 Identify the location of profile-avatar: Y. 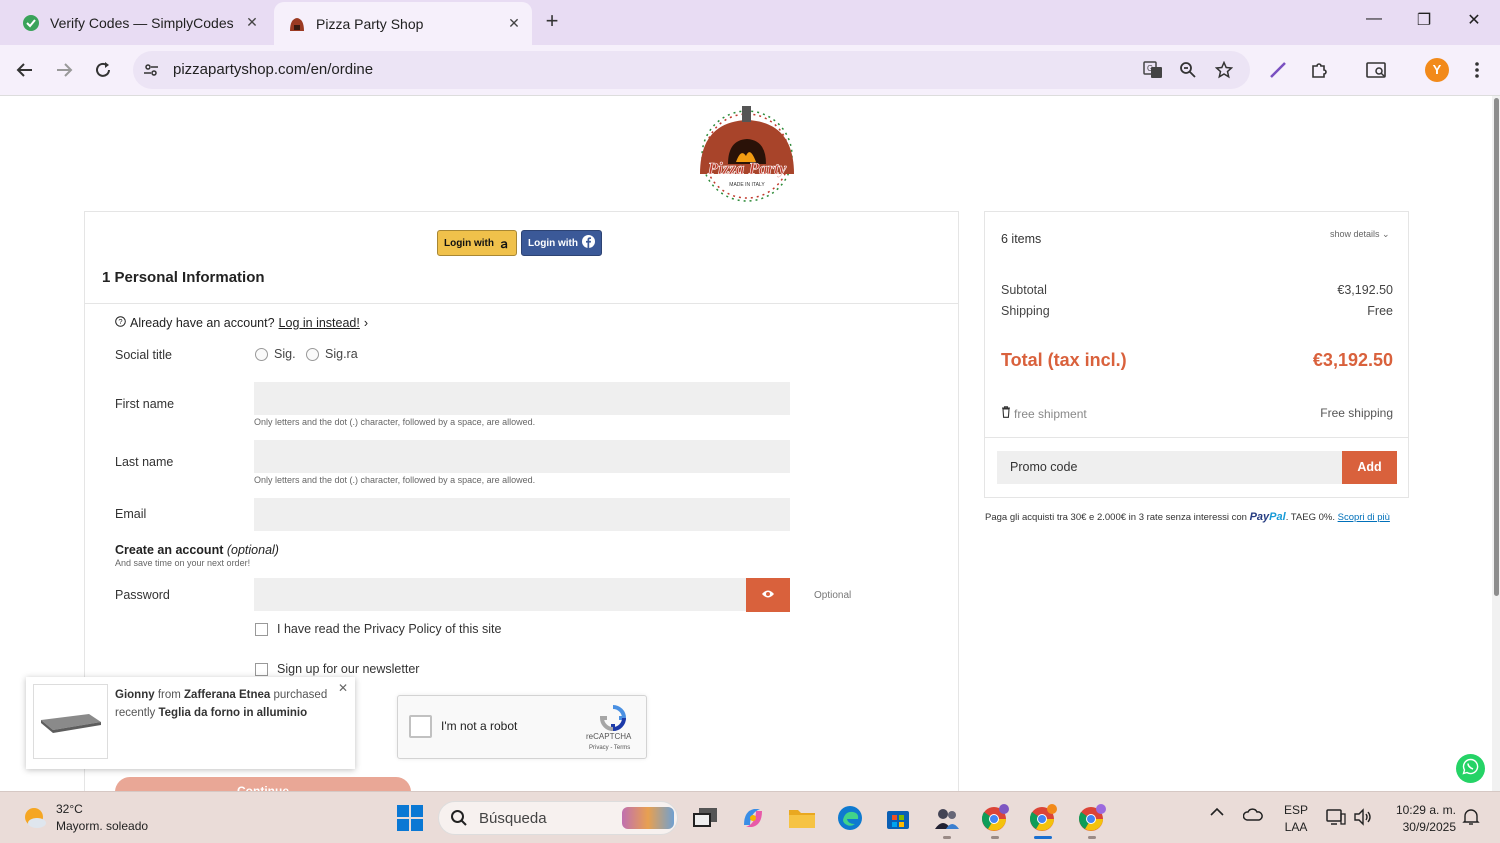
(1437, 70).